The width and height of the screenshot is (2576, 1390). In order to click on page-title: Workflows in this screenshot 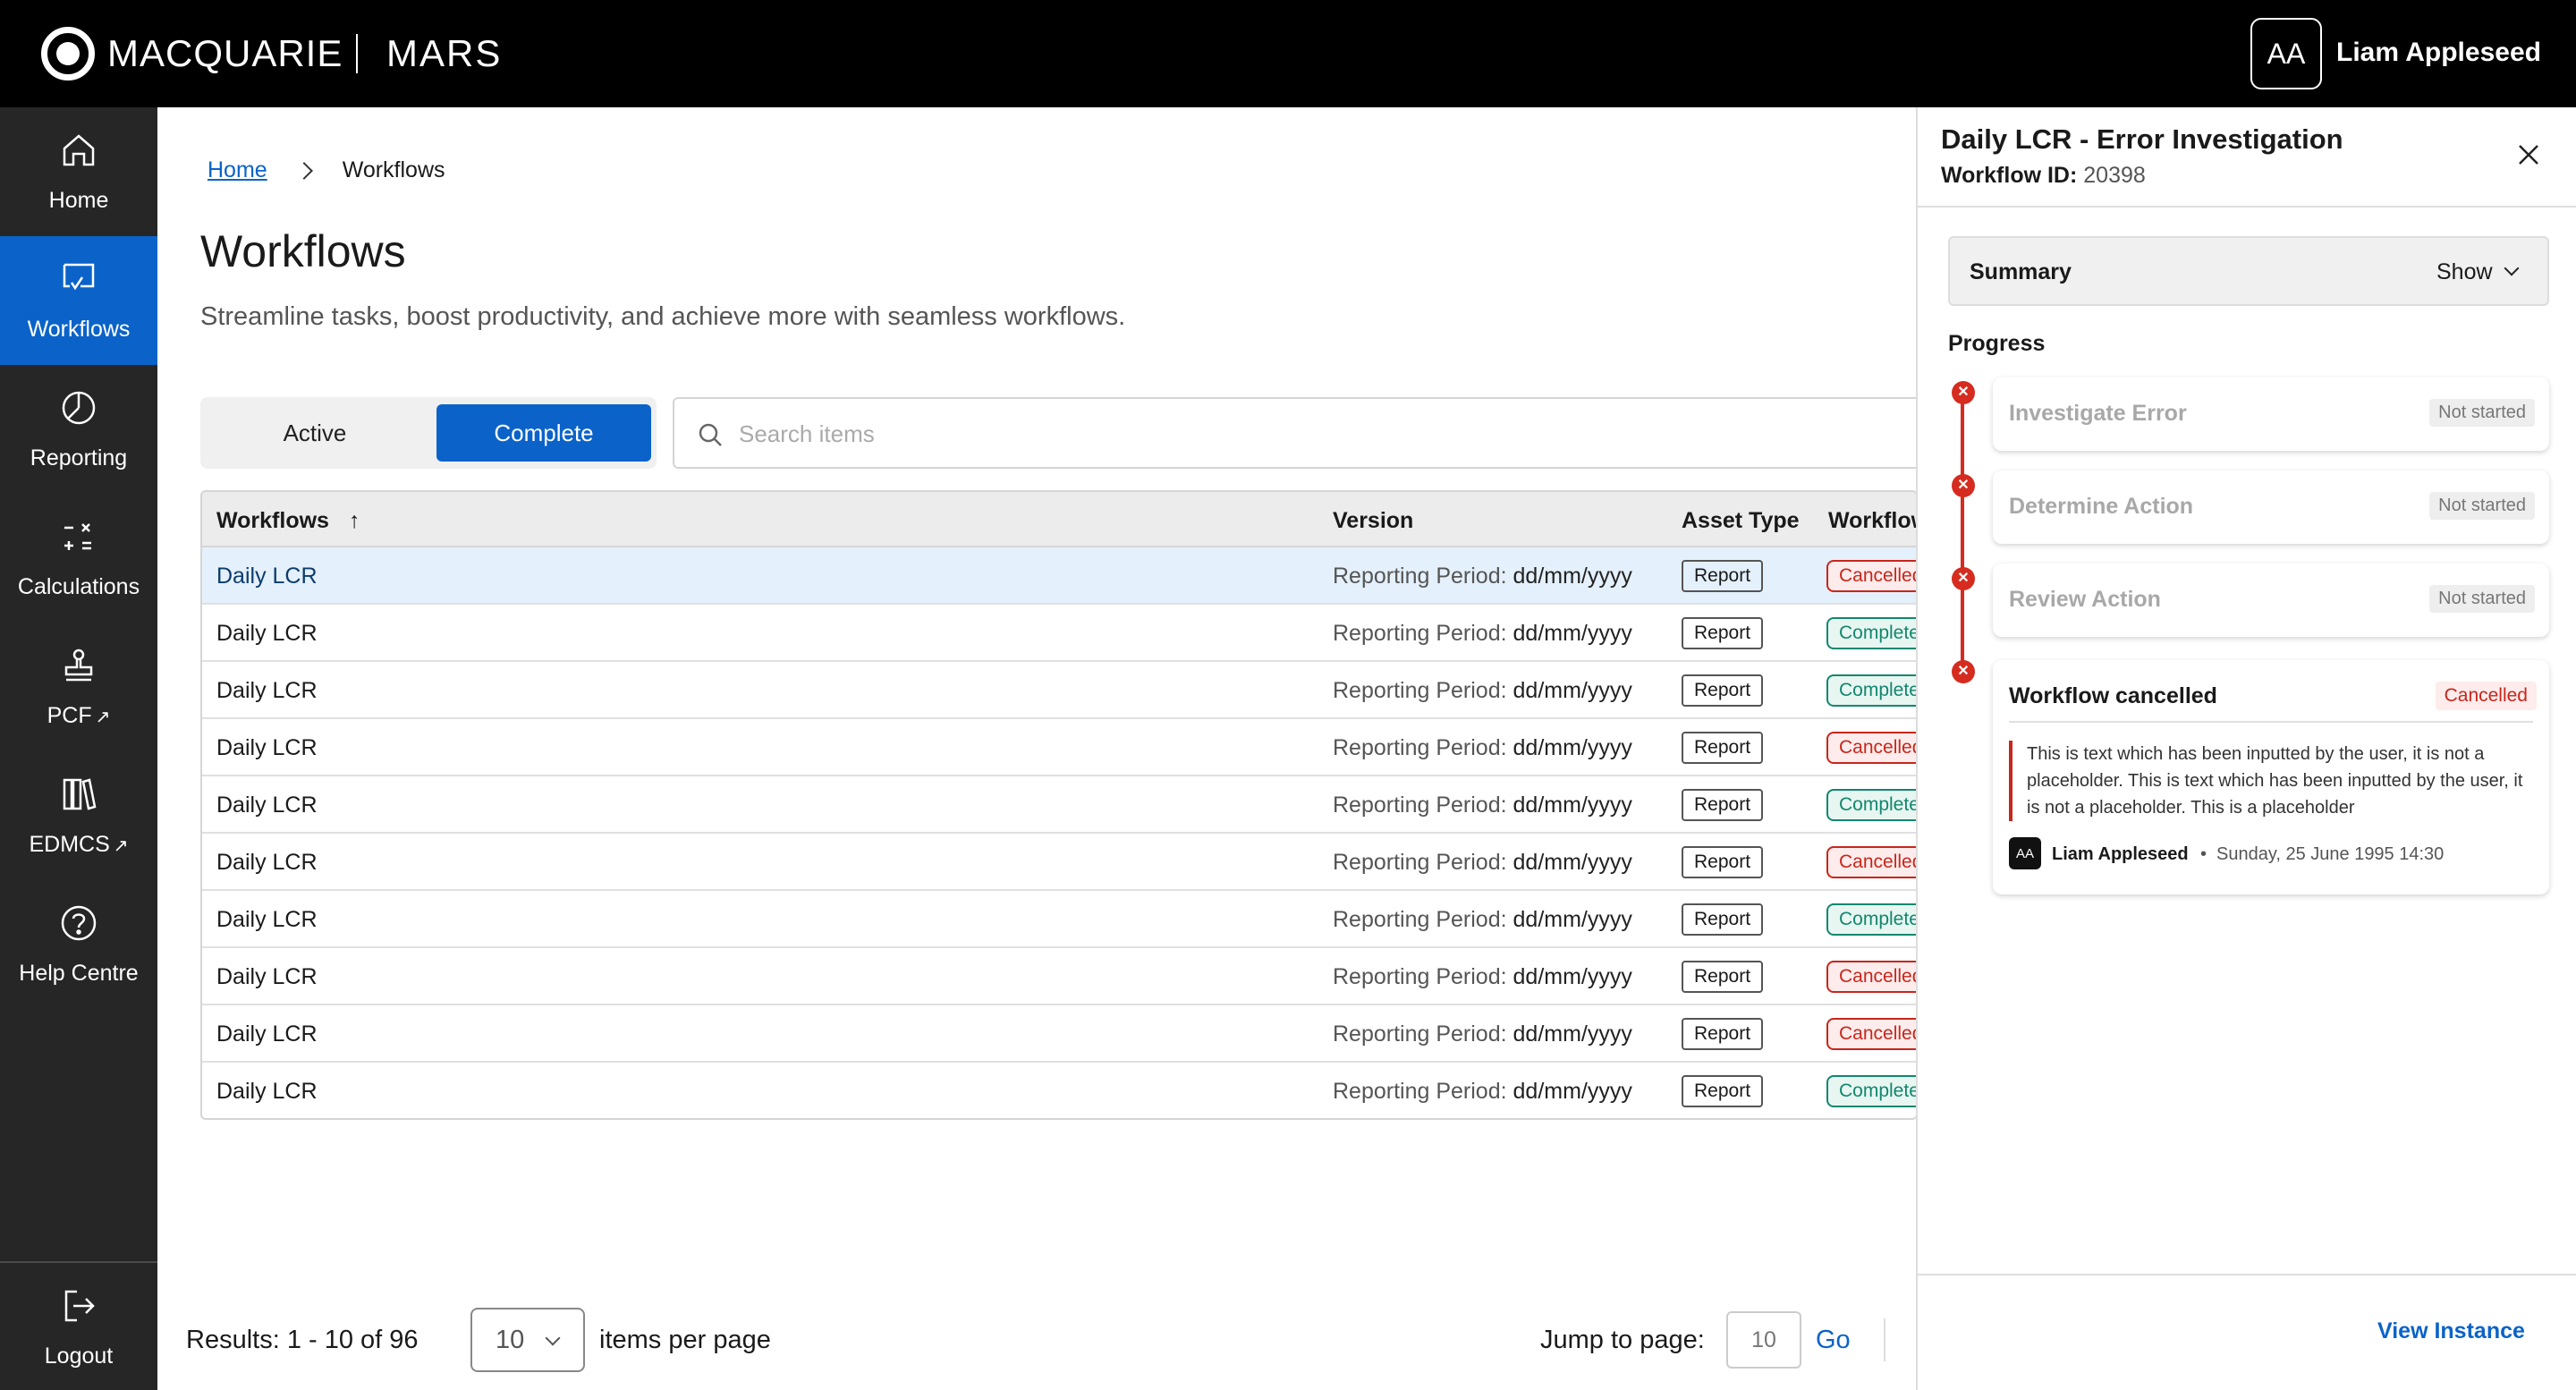, I will do `click(303, 251)`.